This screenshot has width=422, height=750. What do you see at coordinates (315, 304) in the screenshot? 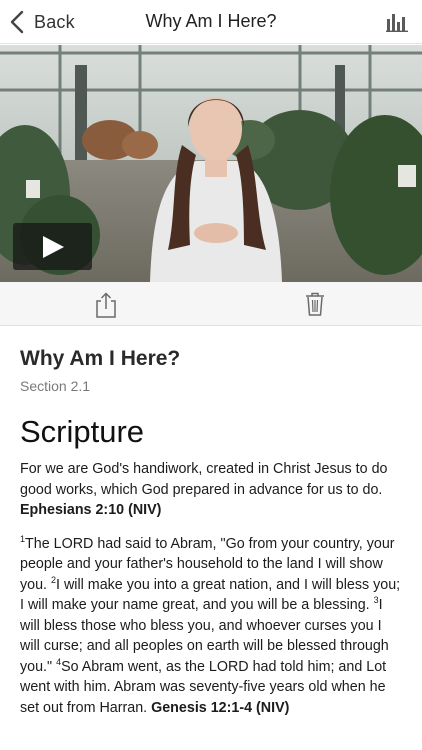
I see `trash-icon` at bounding box center [315, 304].